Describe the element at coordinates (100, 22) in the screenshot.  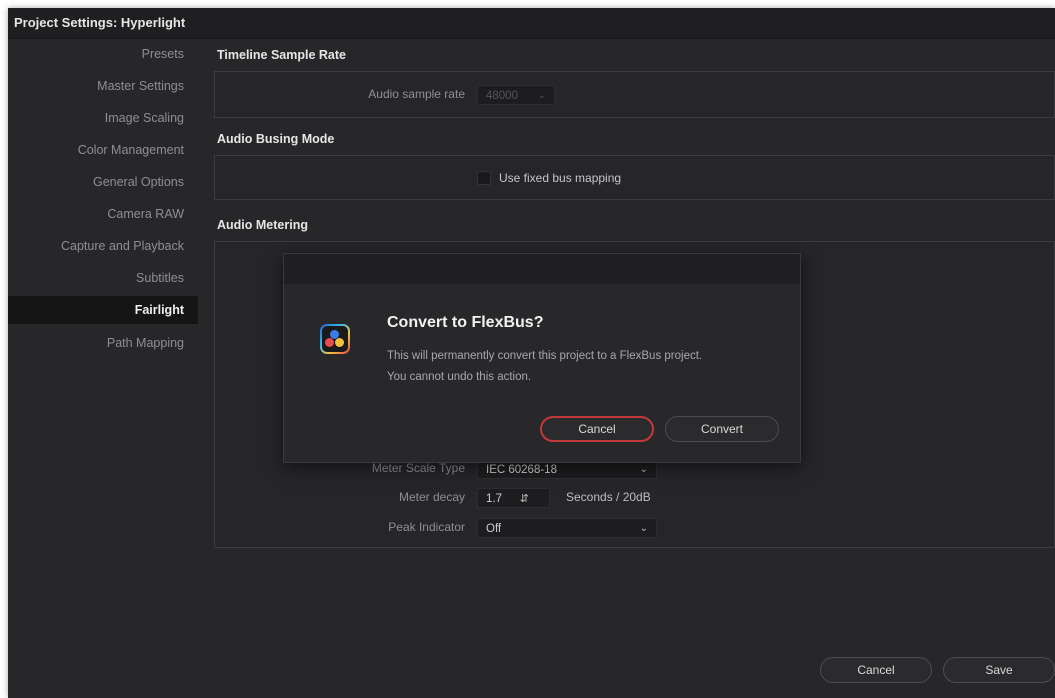
I see `window-title: Project Settings: Hyperlight` at that location.